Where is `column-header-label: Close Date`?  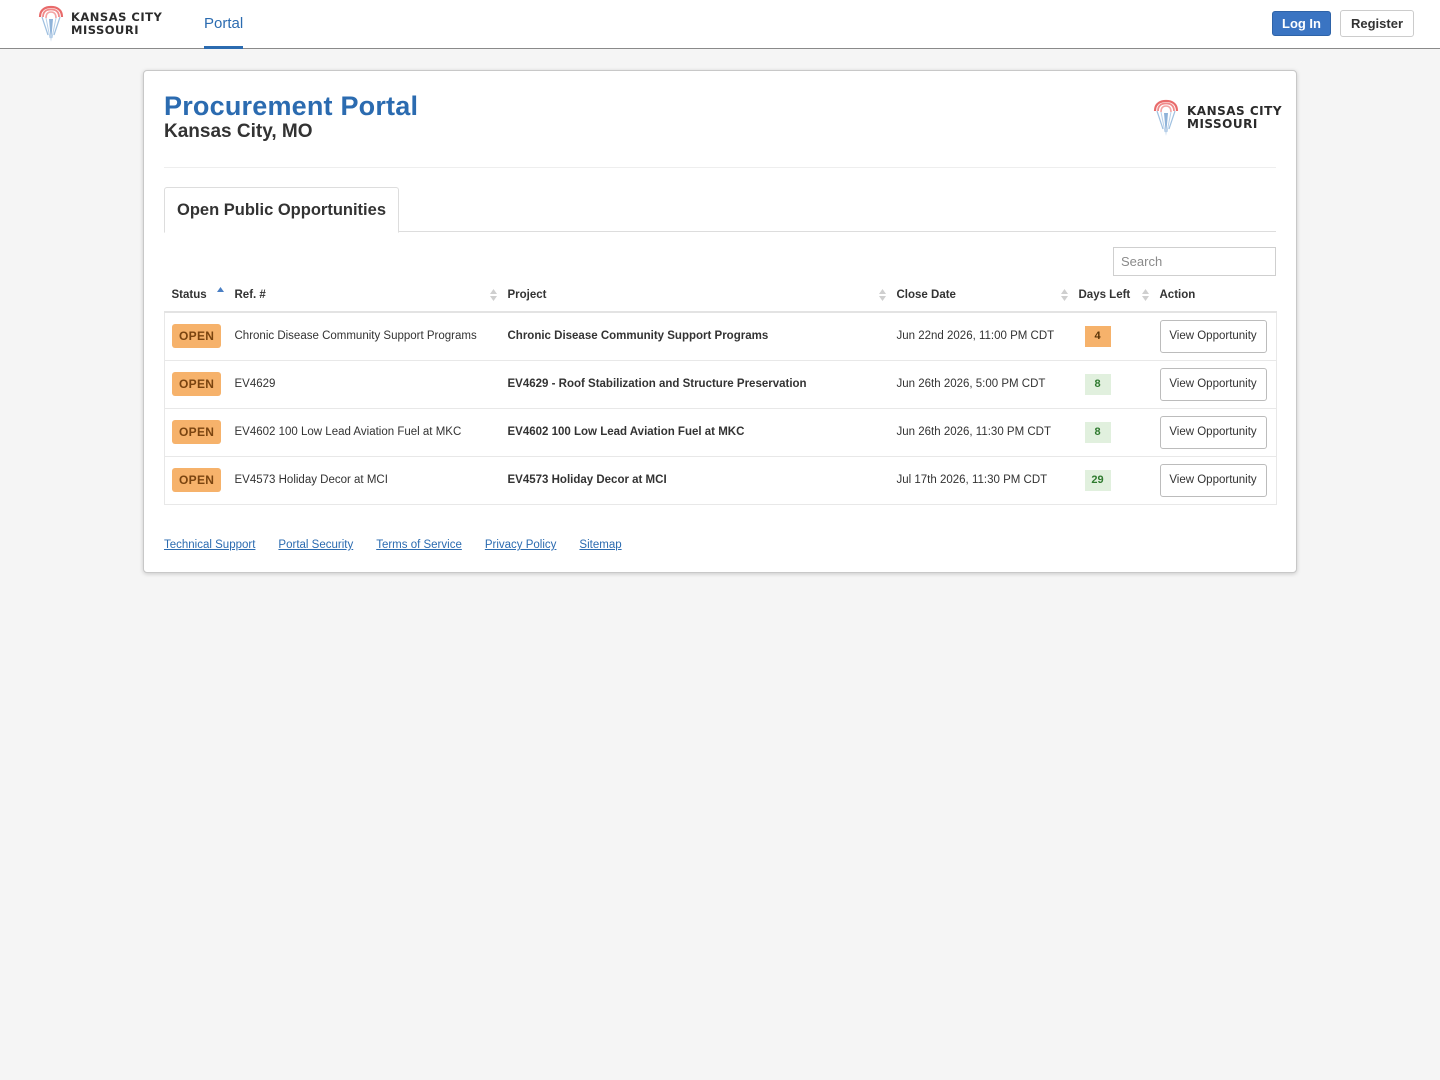 column-header-label: Close Date is located at coordinates (926, 294).